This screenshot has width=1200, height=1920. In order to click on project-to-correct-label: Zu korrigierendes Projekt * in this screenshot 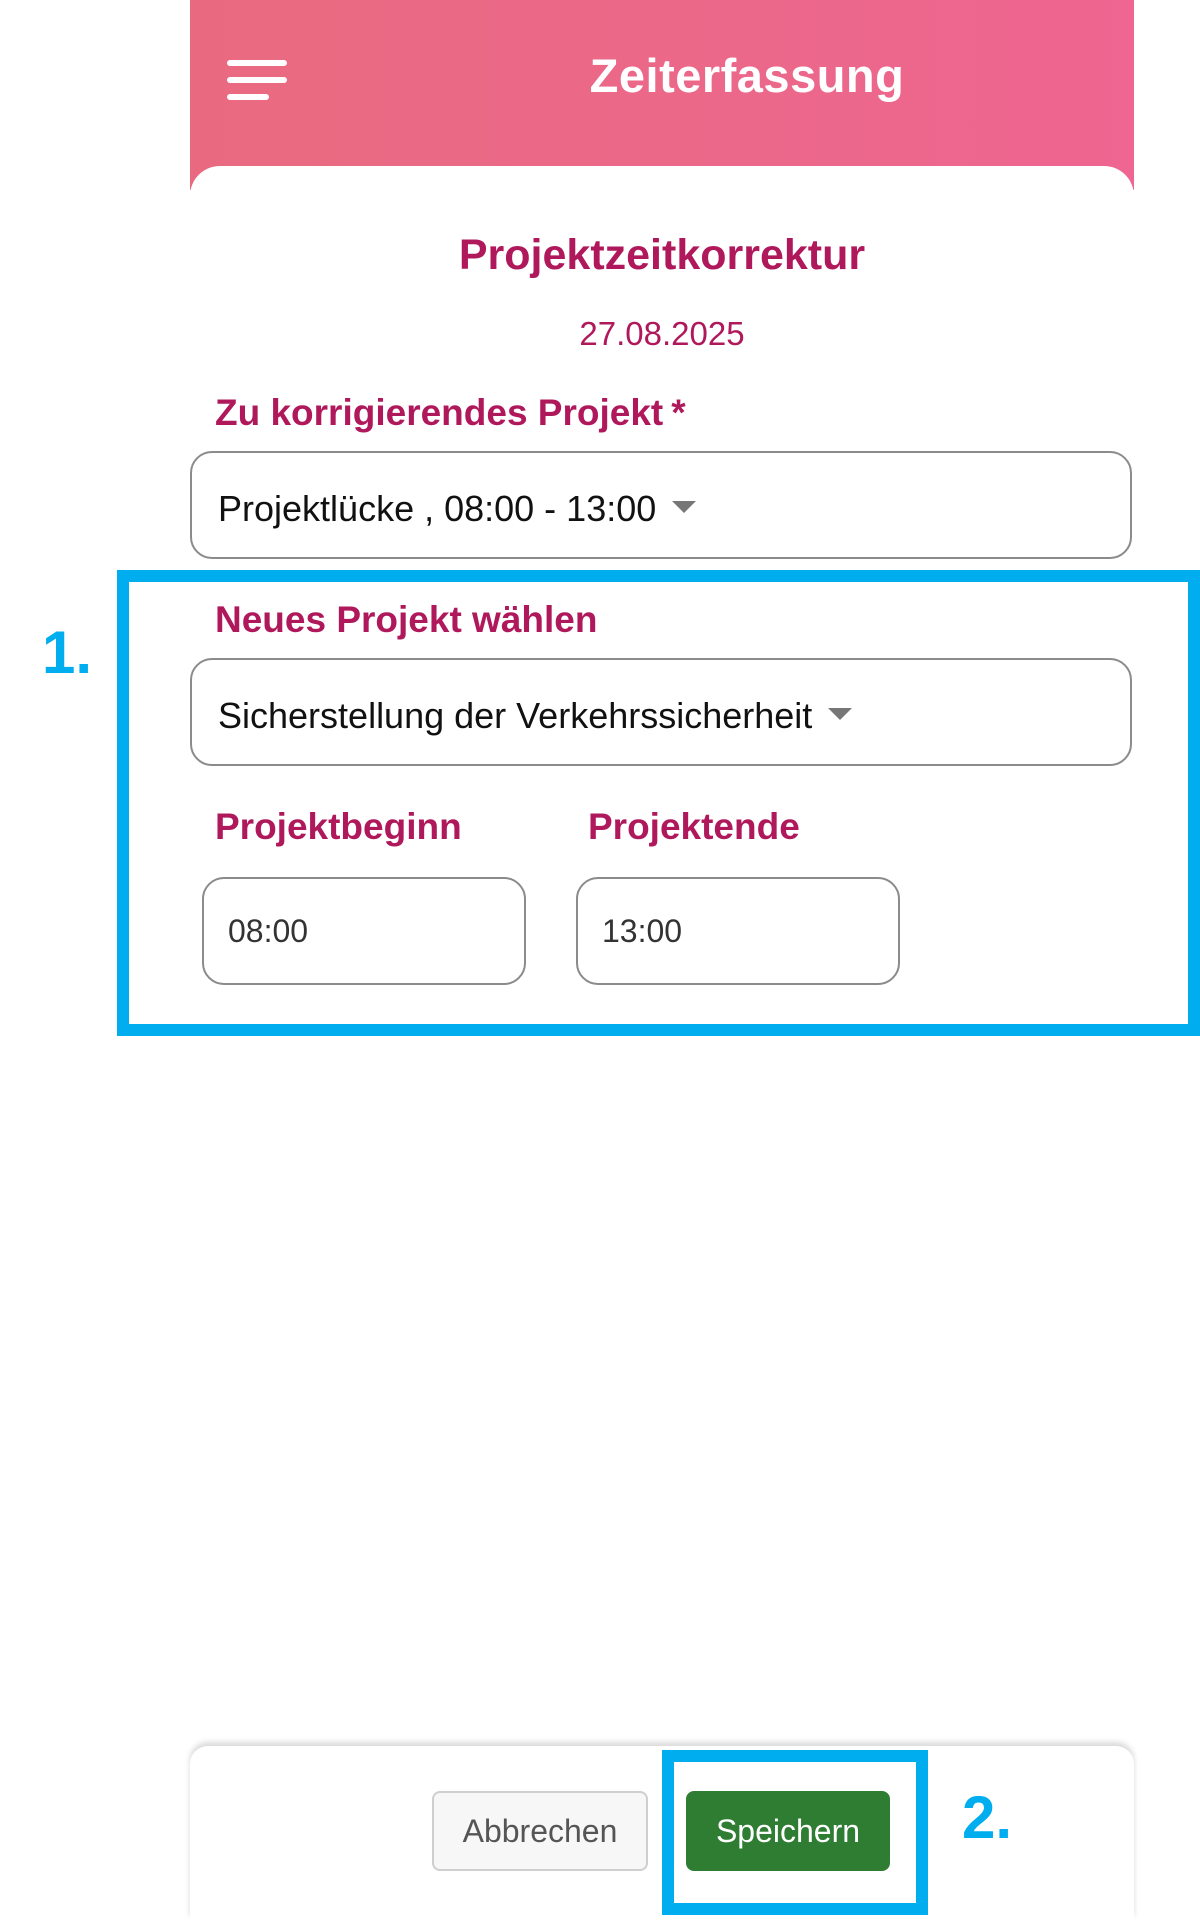, I will do `click(450, 412)`.